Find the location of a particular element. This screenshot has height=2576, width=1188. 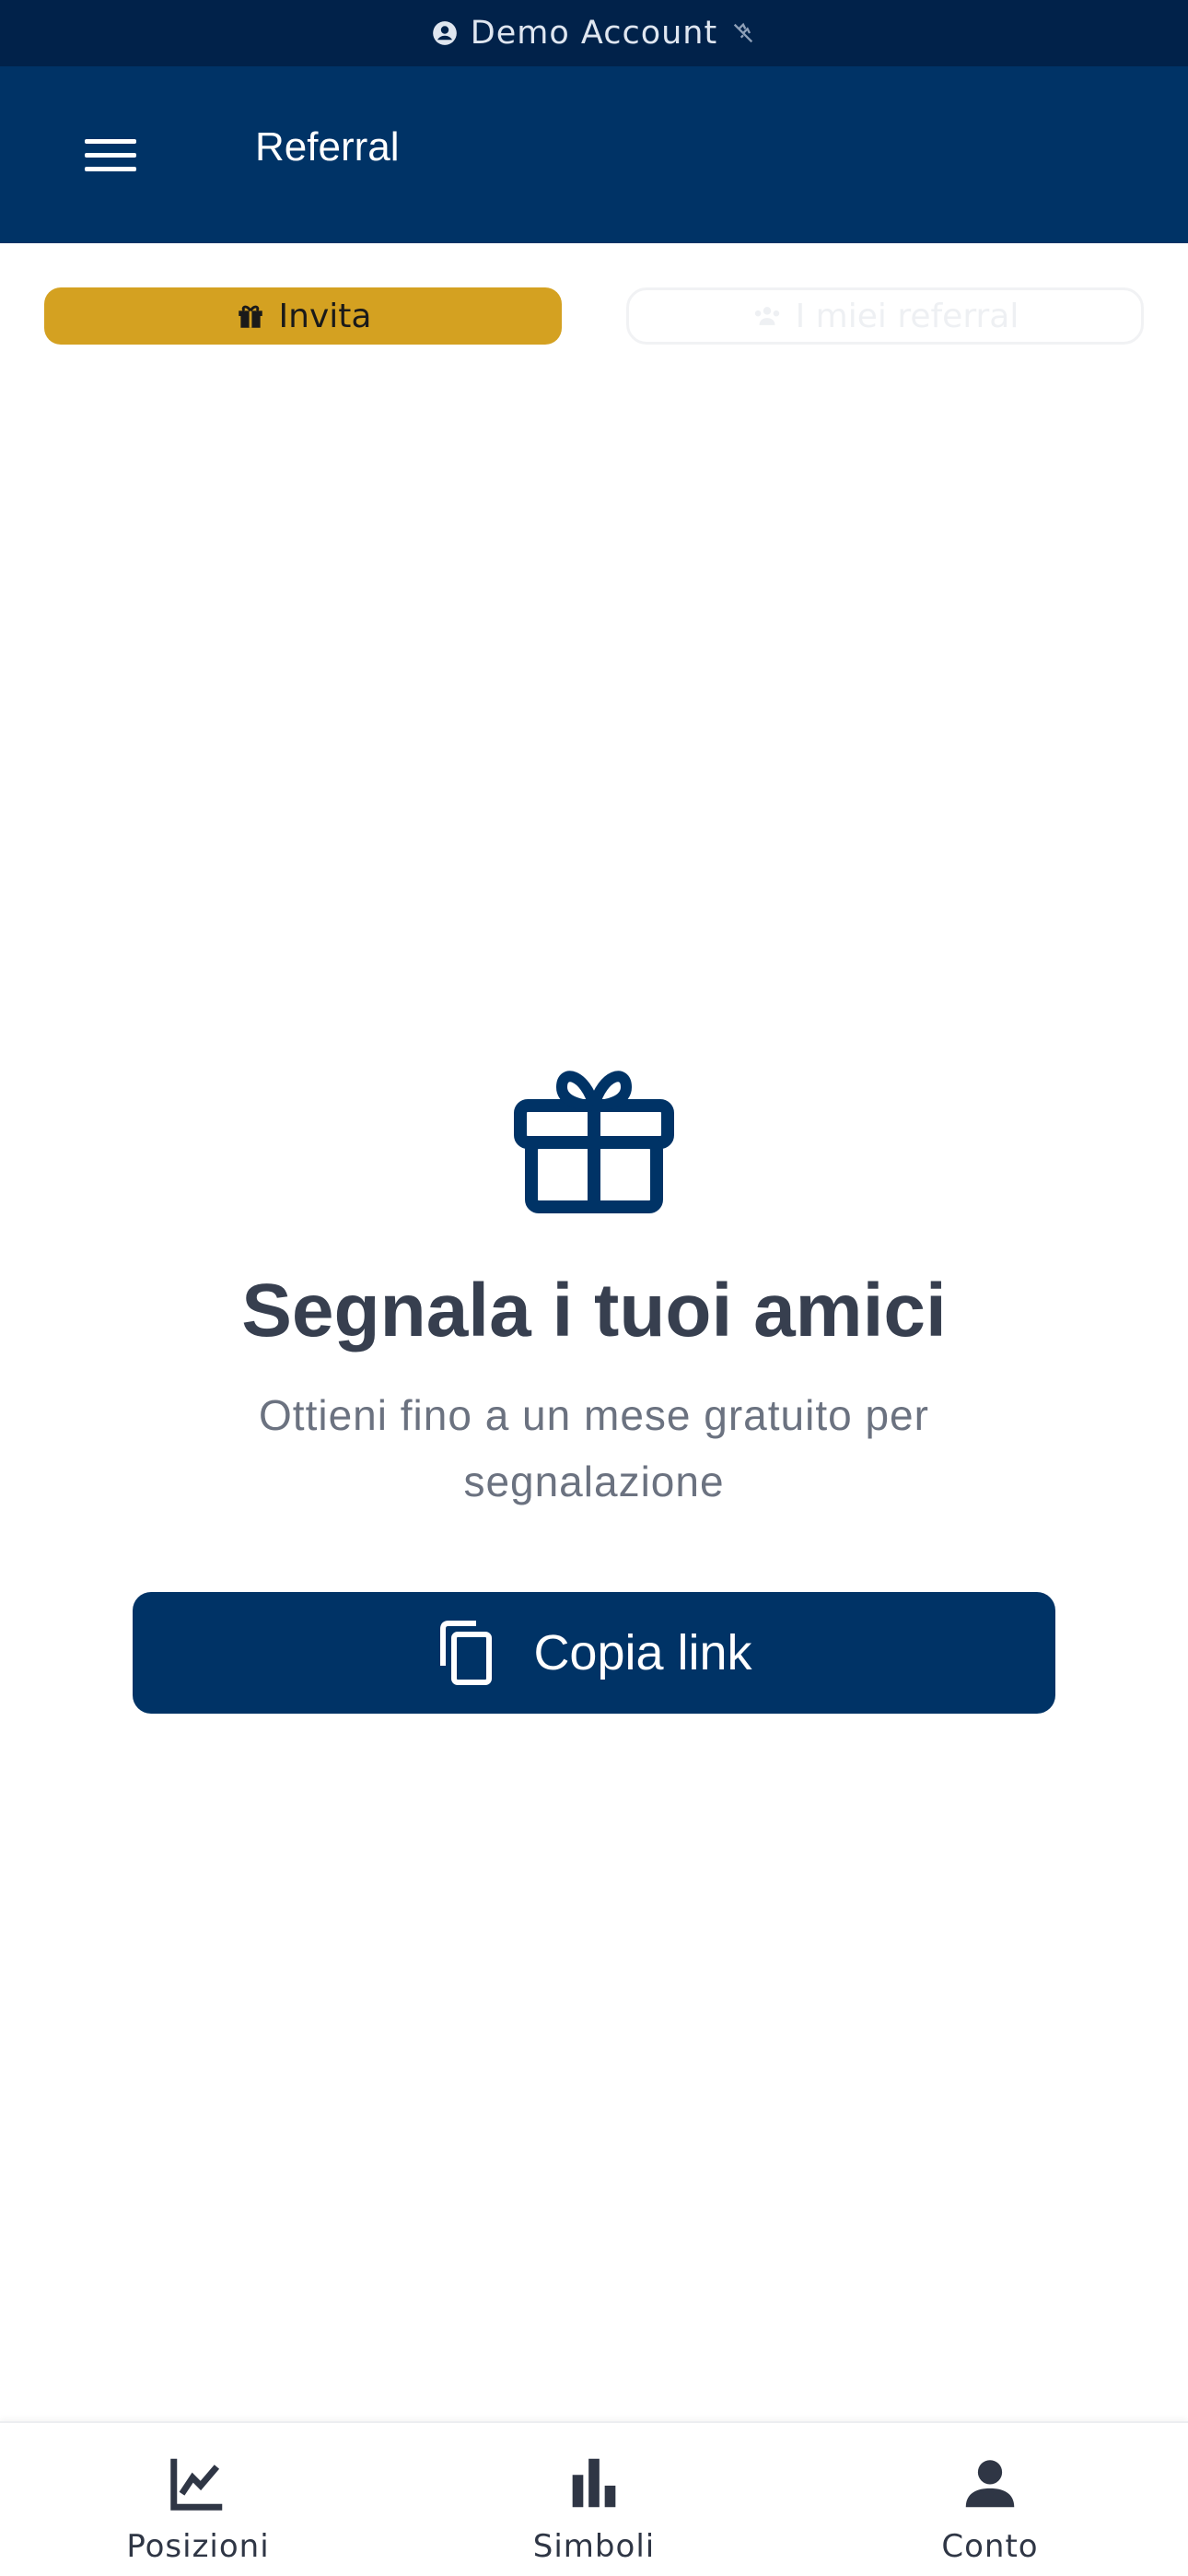

nav-label-positions: Posizioni is located at coordinates (198, 2546).